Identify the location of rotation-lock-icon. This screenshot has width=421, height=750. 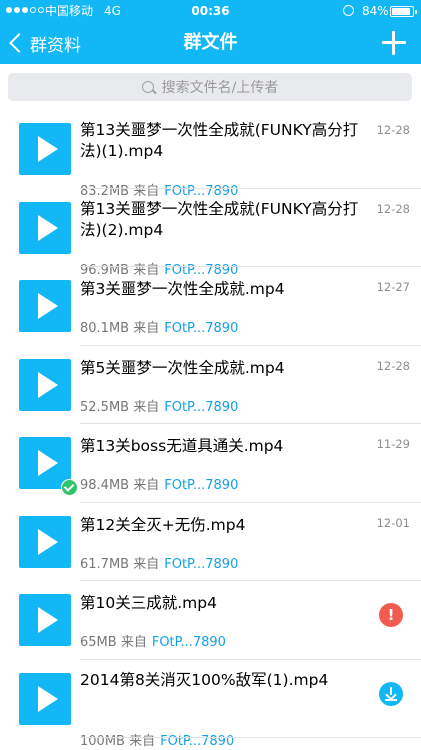
(348, 10).